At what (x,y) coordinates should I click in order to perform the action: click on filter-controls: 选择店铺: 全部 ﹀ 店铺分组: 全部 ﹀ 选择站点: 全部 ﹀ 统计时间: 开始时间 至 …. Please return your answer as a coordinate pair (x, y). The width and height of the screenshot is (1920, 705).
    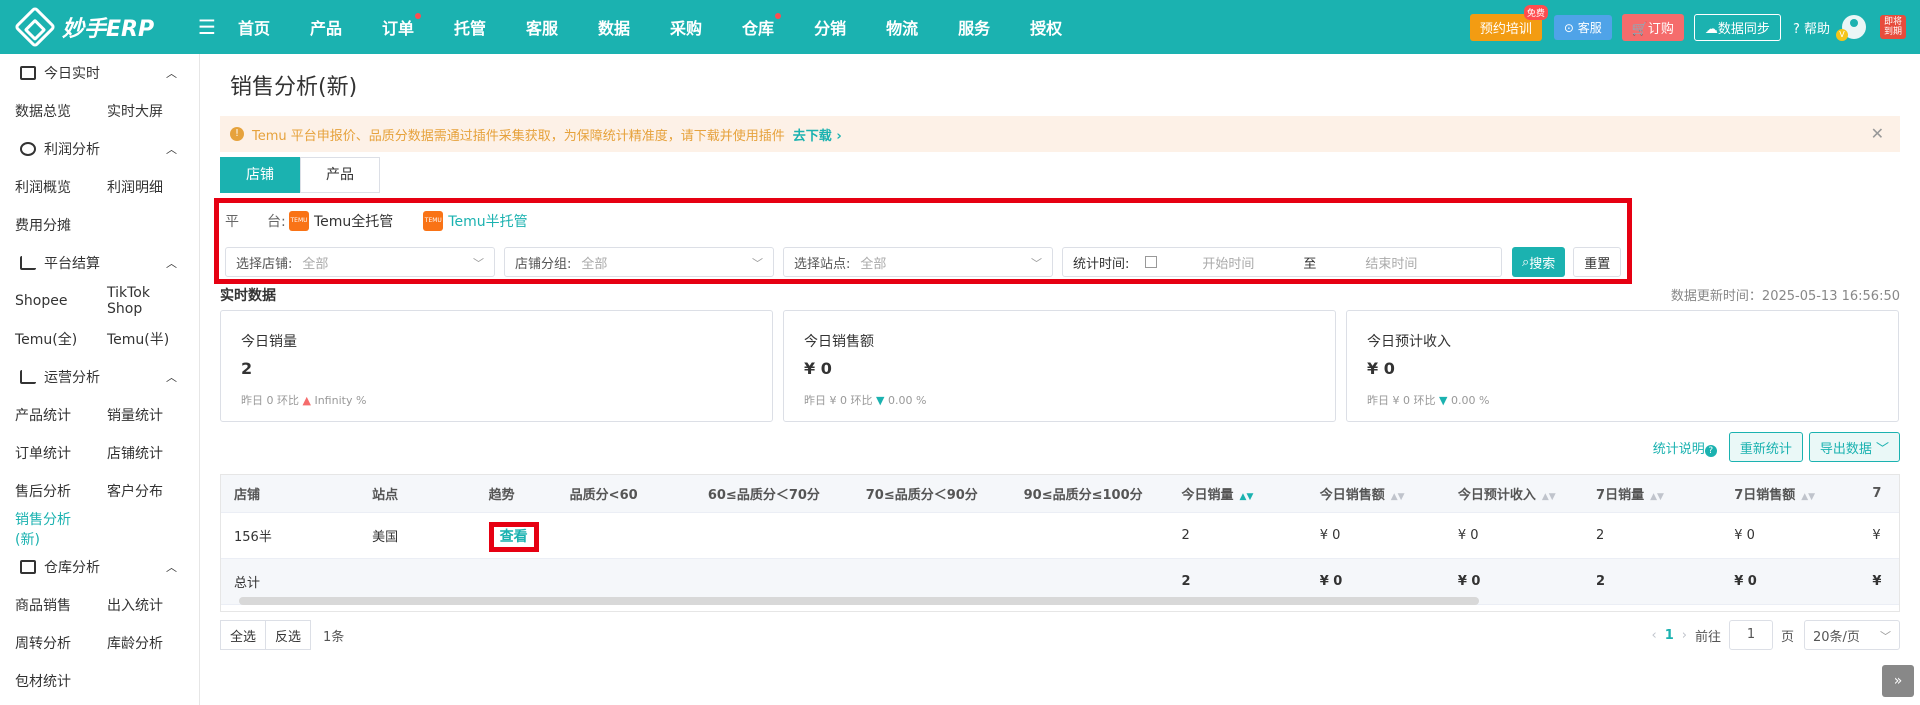
    Looking at the image, I should click on (923, 262).